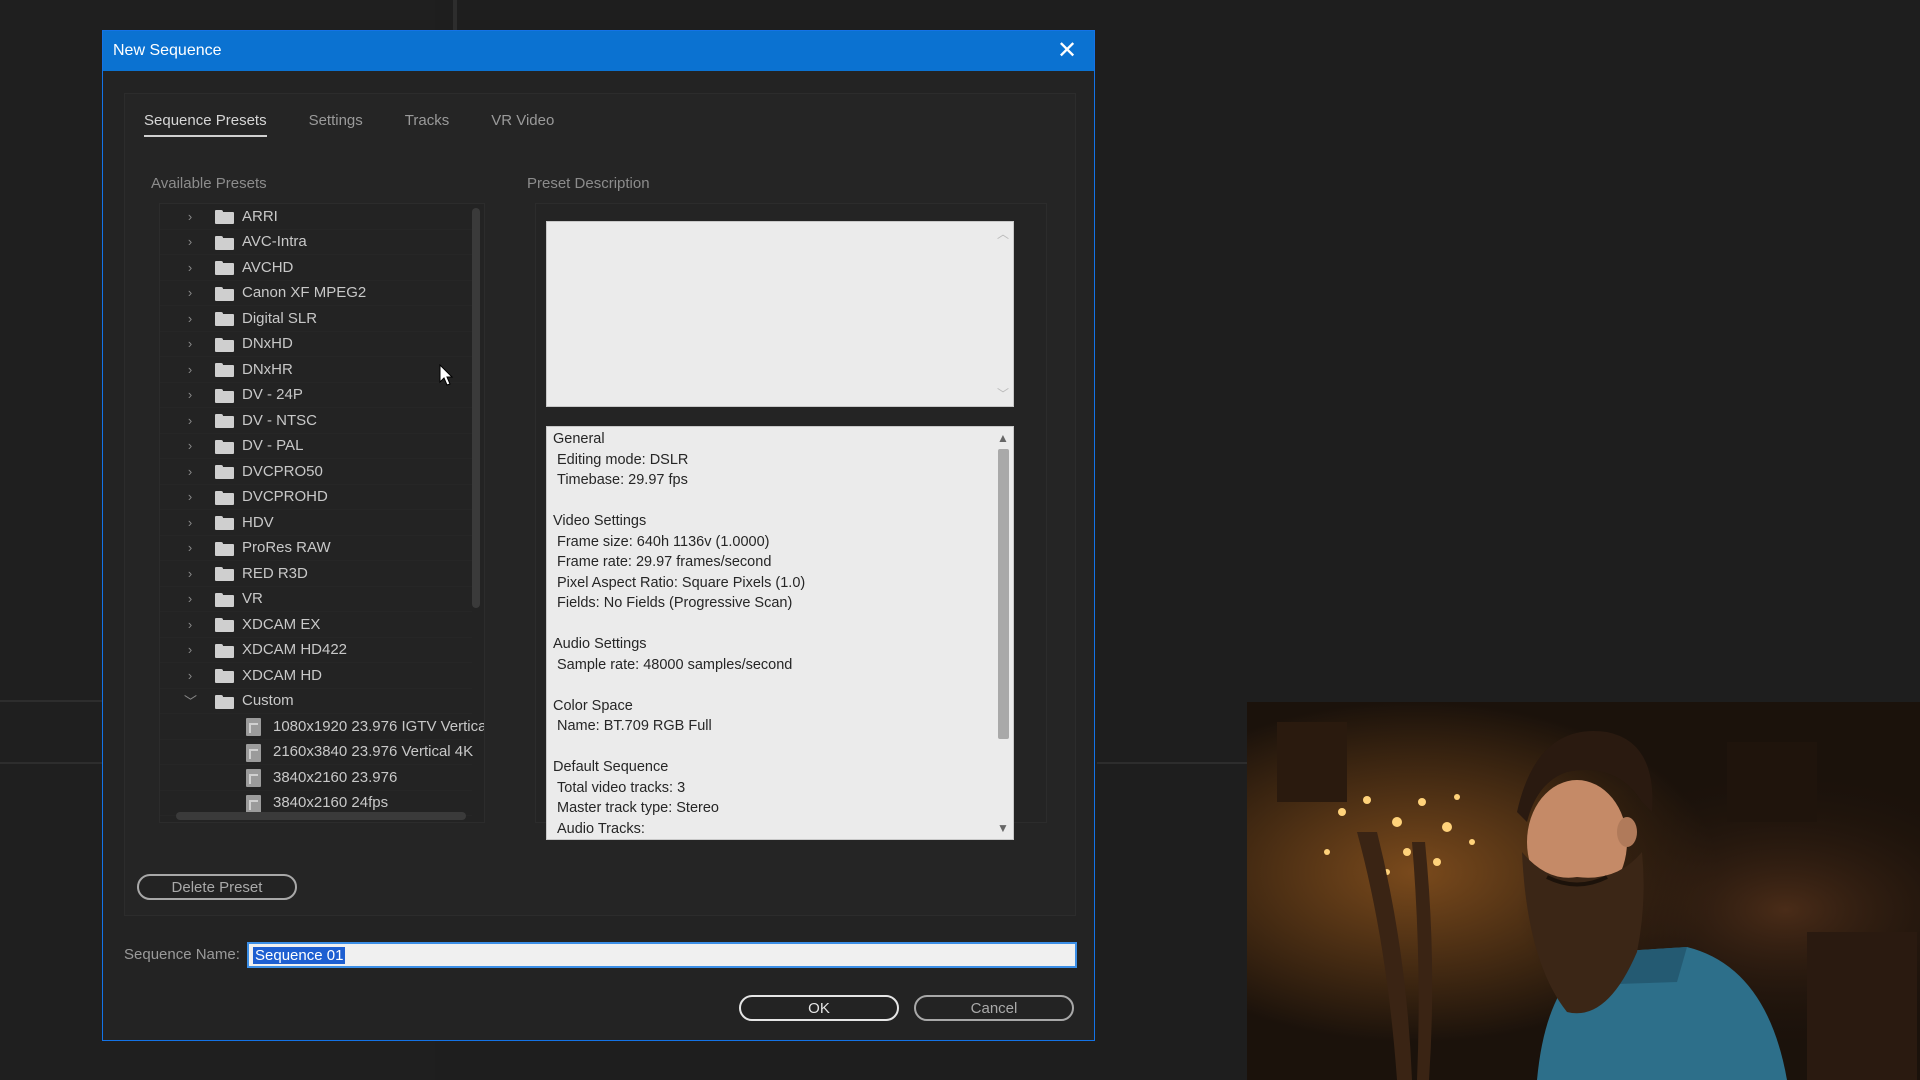 The width and height of the screenshot is (1920, 1080). Describe the element at coordinates (304, 293) in the screenshot. I see `preset-folder-label: Canon XF MPEG2` at that location.